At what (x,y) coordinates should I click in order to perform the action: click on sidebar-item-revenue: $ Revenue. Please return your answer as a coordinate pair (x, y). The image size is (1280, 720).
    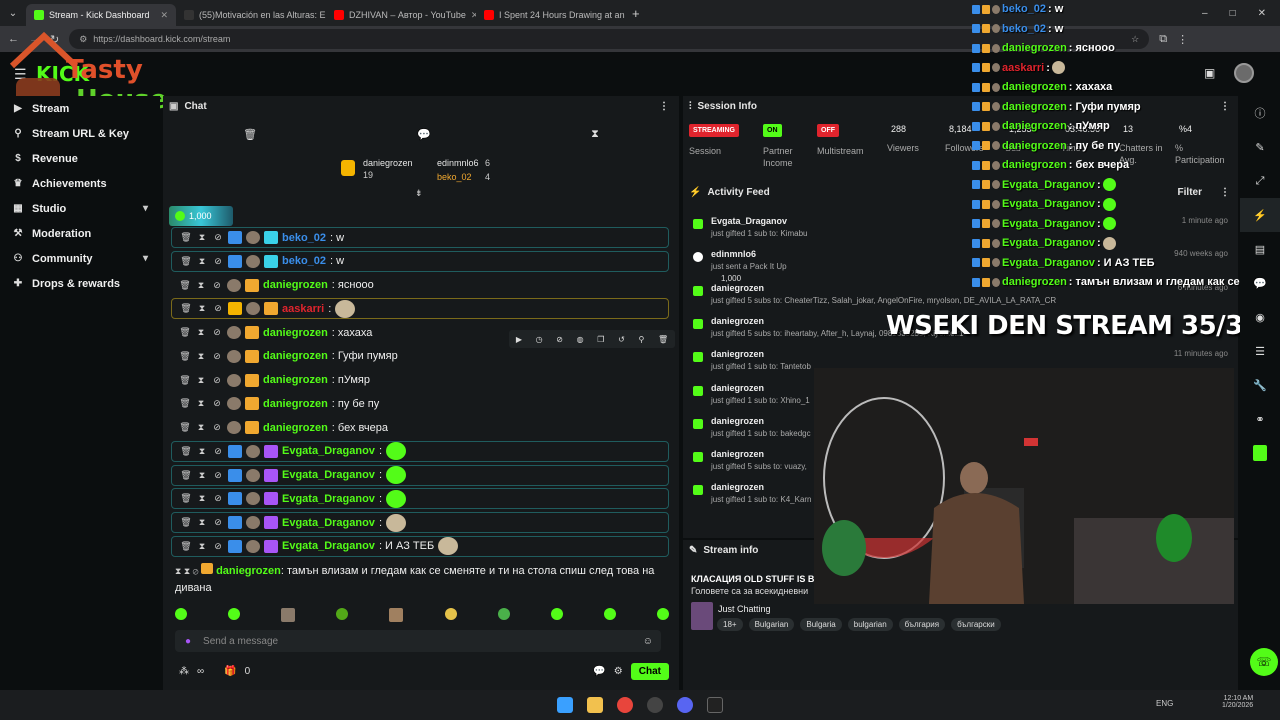
    Looking at the image, I should click on (80, 158).